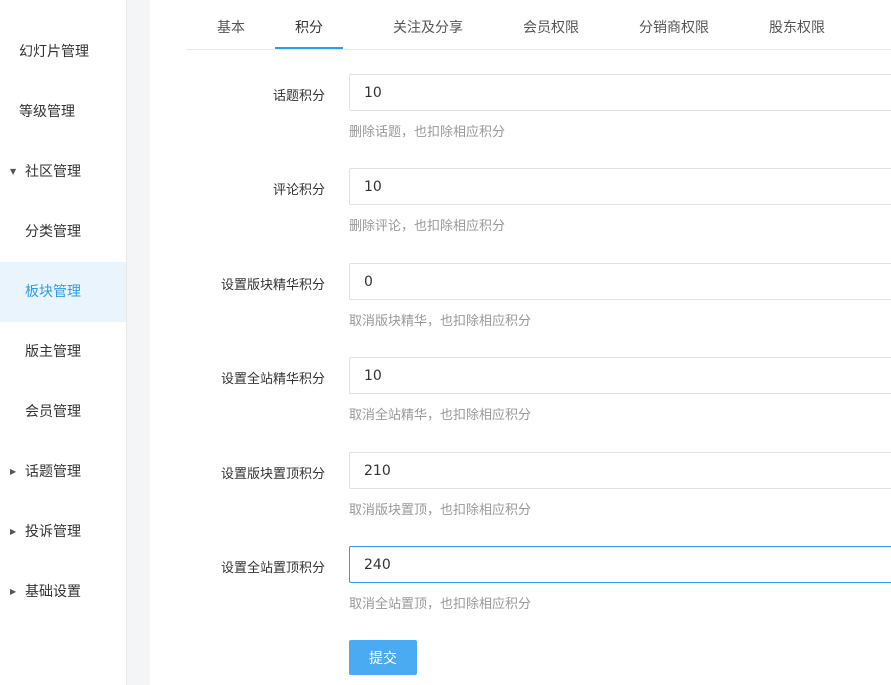  I want to click on sidebar-item-complaint: ▶ 投诉管理, so click(63, 532).